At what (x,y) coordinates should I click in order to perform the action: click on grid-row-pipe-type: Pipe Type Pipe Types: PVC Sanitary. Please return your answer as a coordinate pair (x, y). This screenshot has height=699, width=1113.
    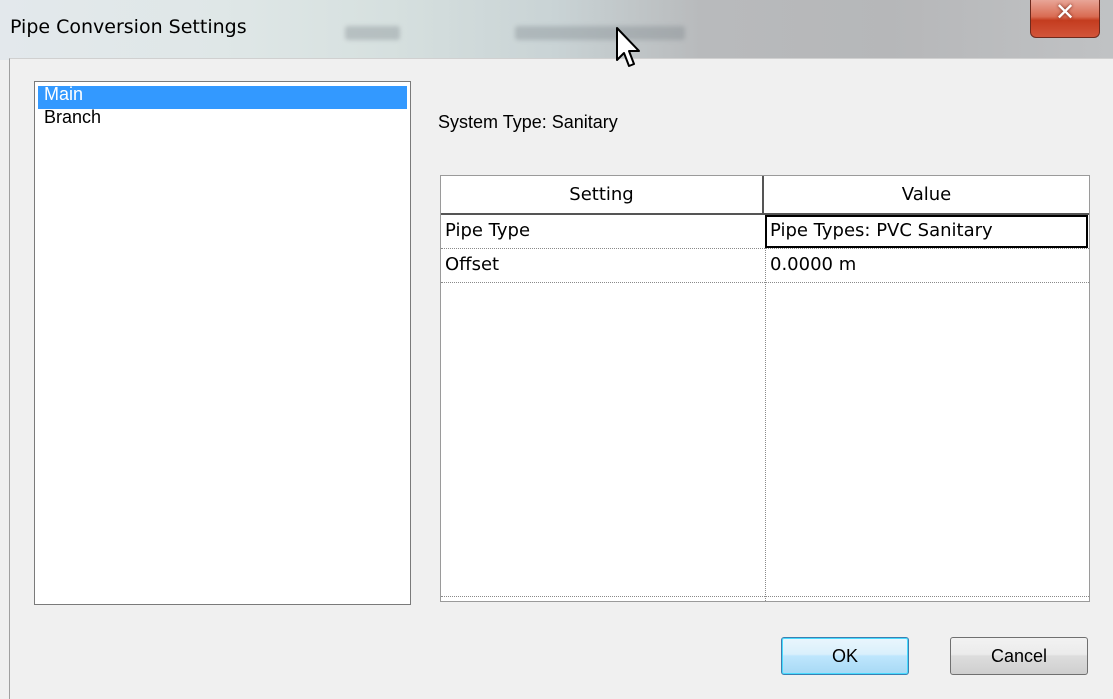
    Looking at the image, I should click on (765, 232).